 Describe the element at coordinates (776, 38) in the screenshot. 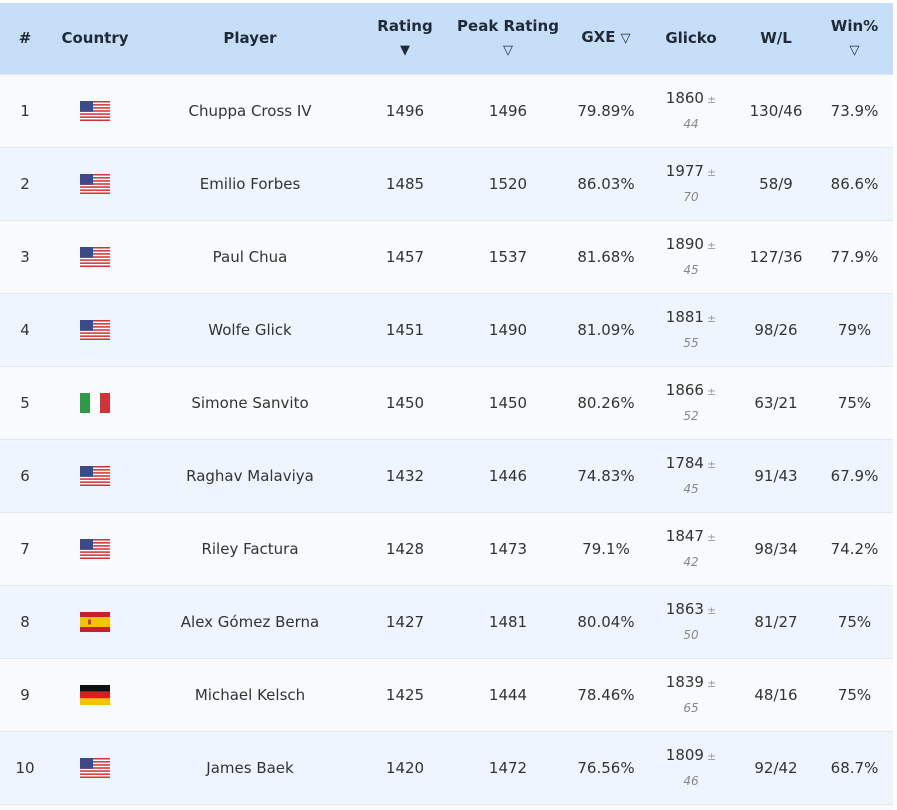

I see `header-wl: W/L` at that location.